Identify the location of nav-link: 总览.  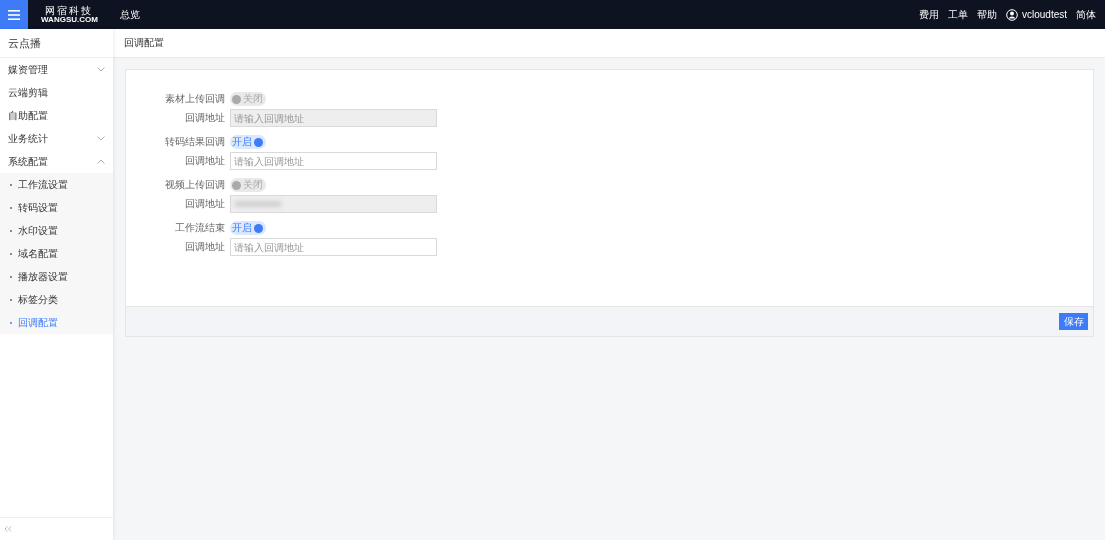
(129, 14).